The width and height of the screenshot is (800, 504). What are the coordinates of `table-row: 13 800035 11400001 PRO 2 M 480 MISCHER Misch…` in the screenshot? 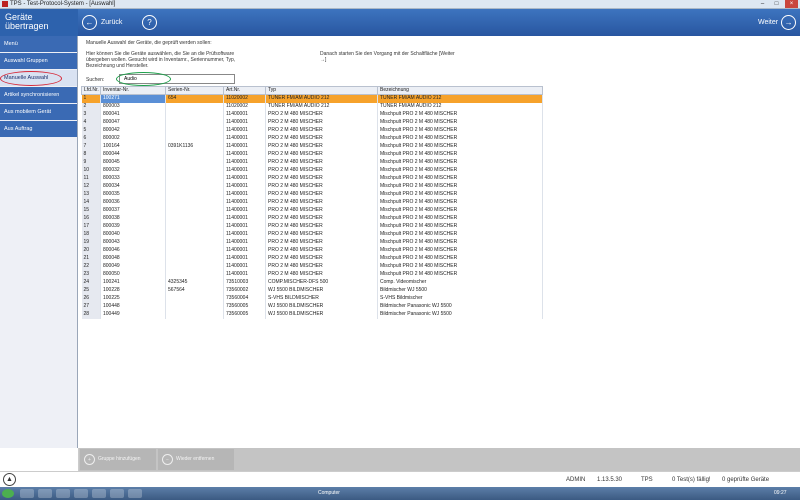 It's located at (312, 194).